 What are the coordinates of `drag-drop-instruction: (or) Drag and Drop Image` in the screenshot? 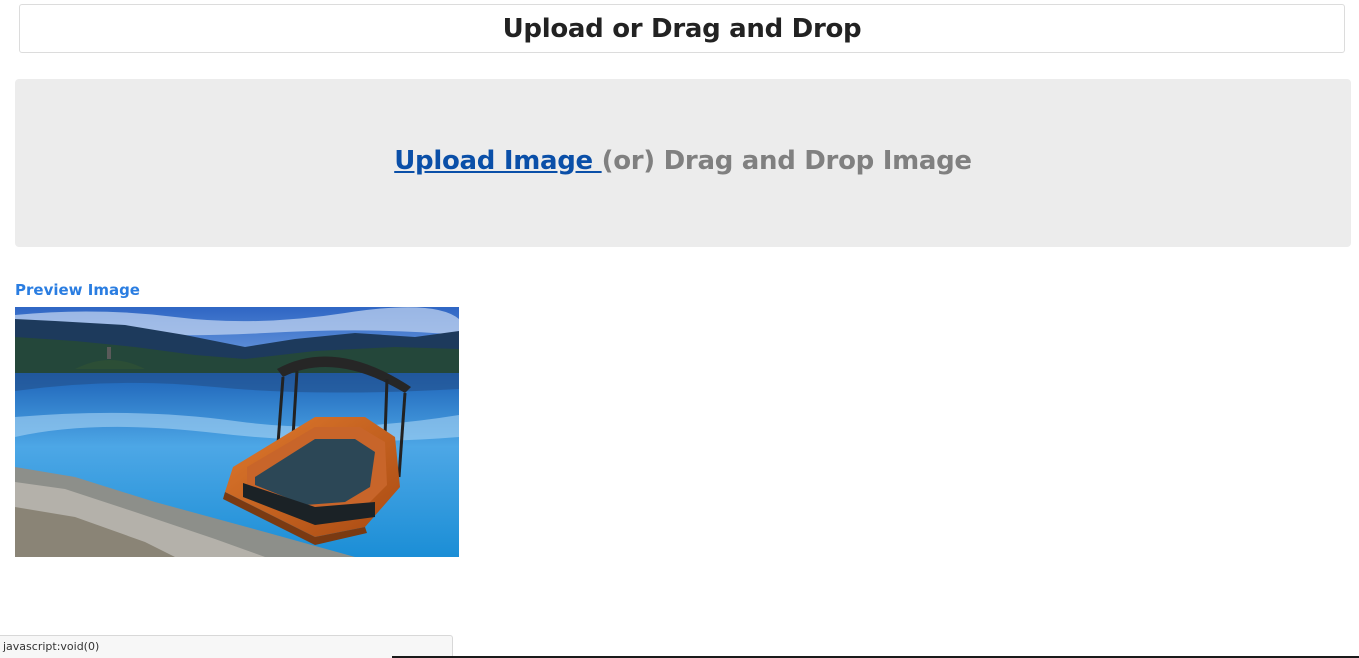 It's located at (786, 160).